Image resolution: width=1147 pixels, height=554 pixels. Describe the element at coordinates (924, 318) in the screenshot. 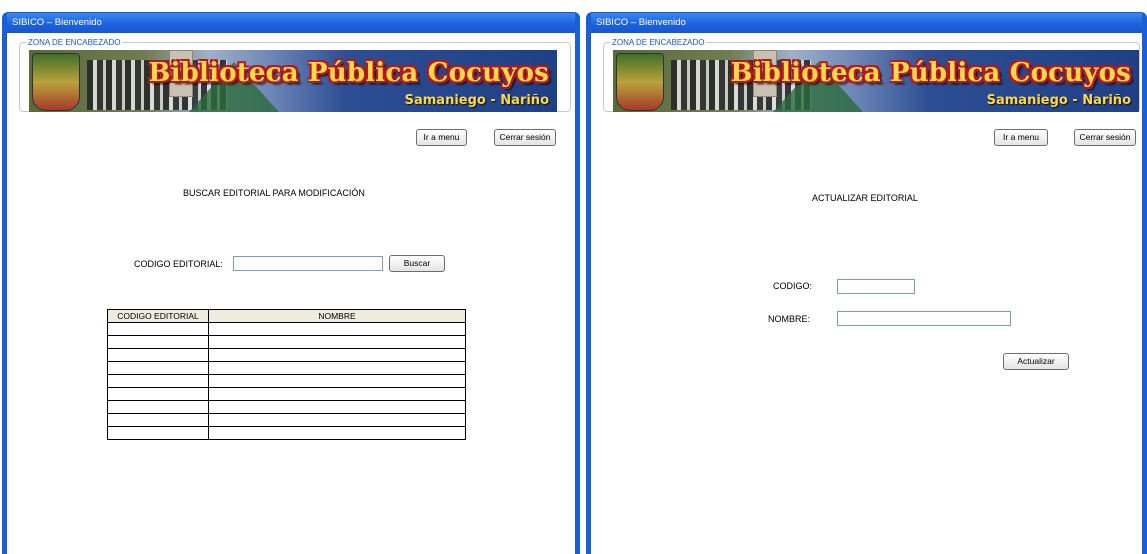

I see `name-input` at that location.